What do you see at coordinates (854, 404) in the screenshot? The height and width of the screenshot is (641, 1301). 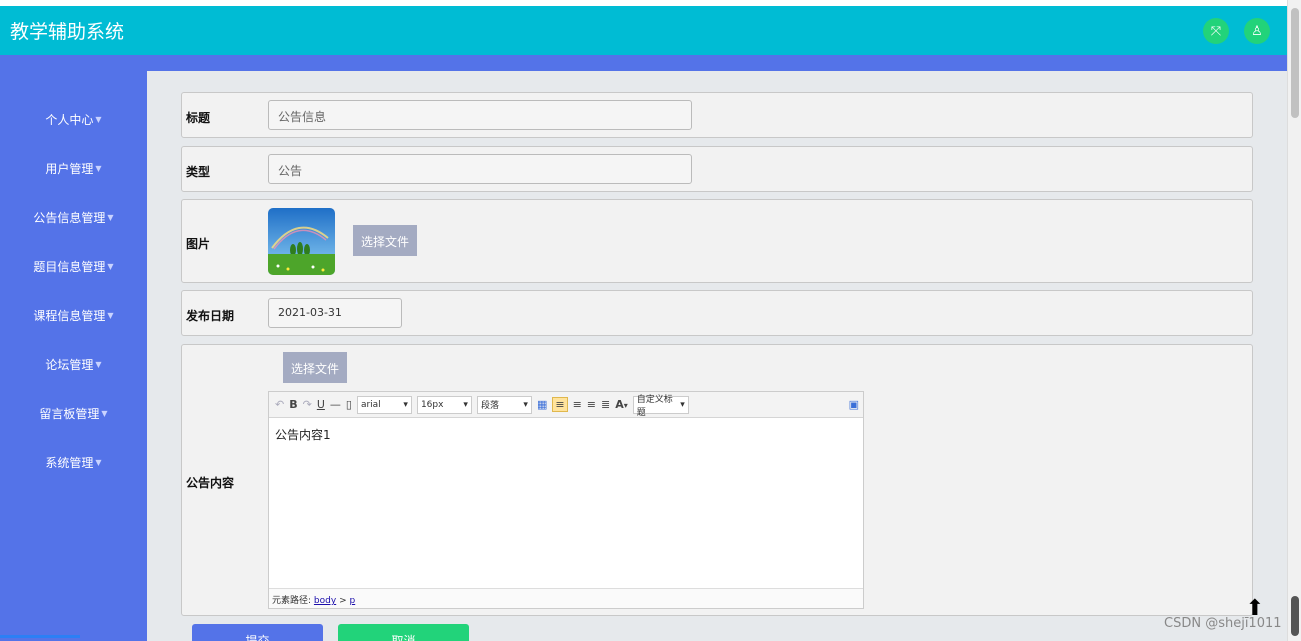 I see `preview-icon: ▣` at bounding box center [854, 404].